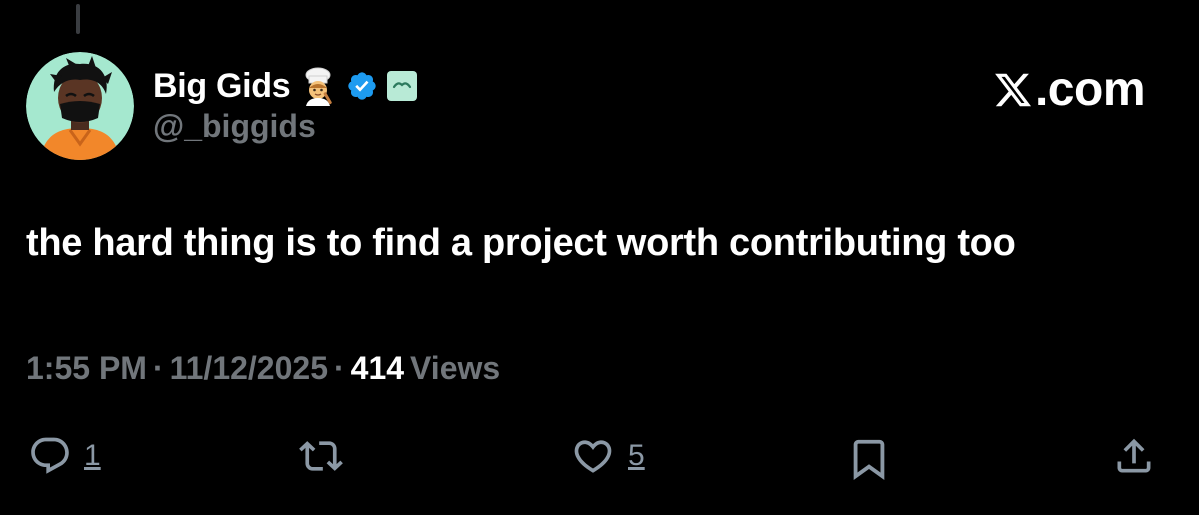 Image resolution: width=1199 pixels, height=515 pixels. What do you see at coordinates (92, 456) in the screenshot?
I see `reply-count: 1` at bounding box center [92, 456].